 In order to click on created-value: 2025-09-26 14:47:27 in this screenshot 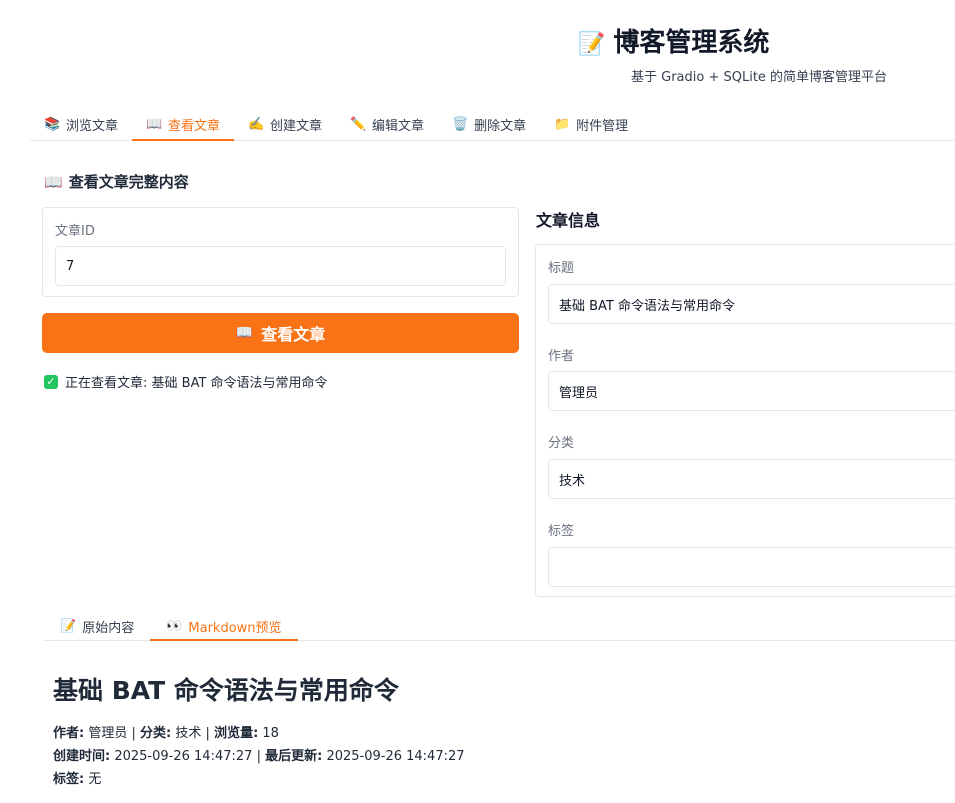, I will do `click(183, 756)`.